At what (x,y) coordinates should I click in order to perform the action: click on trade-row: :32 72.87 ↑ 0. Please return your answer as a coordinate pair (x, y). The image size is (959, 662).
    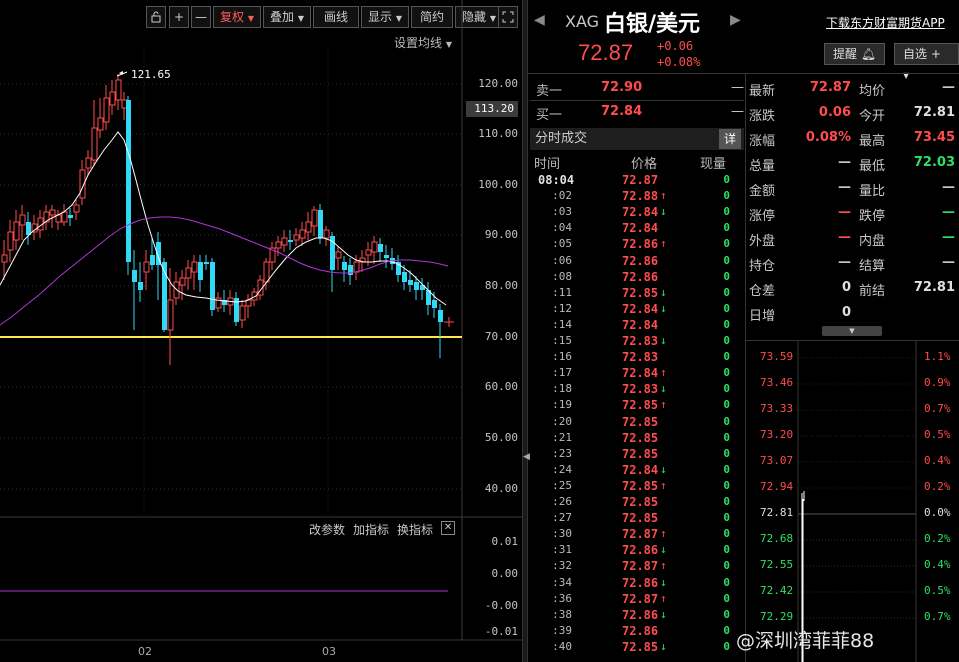
    Looking at the image, I should click on (637, 566).